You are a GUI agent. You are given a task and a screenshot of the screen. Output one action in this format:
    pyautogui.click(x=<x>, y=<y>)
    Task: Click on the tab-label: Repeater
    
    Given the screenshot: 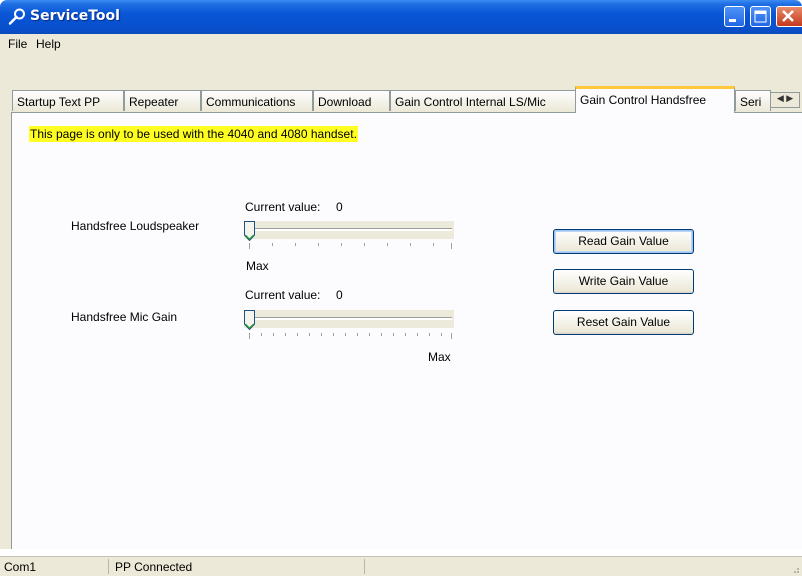 What is the action you would take?
    pyautogui.click(x=154, y=102)
    